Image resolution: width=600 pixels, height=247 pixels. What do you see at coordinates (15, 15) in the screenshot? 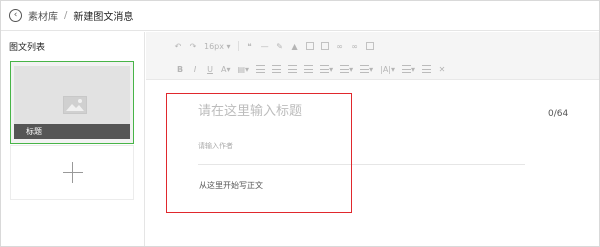
I see `back-arrow-icon: ‹` at bounding box center [15, 15].